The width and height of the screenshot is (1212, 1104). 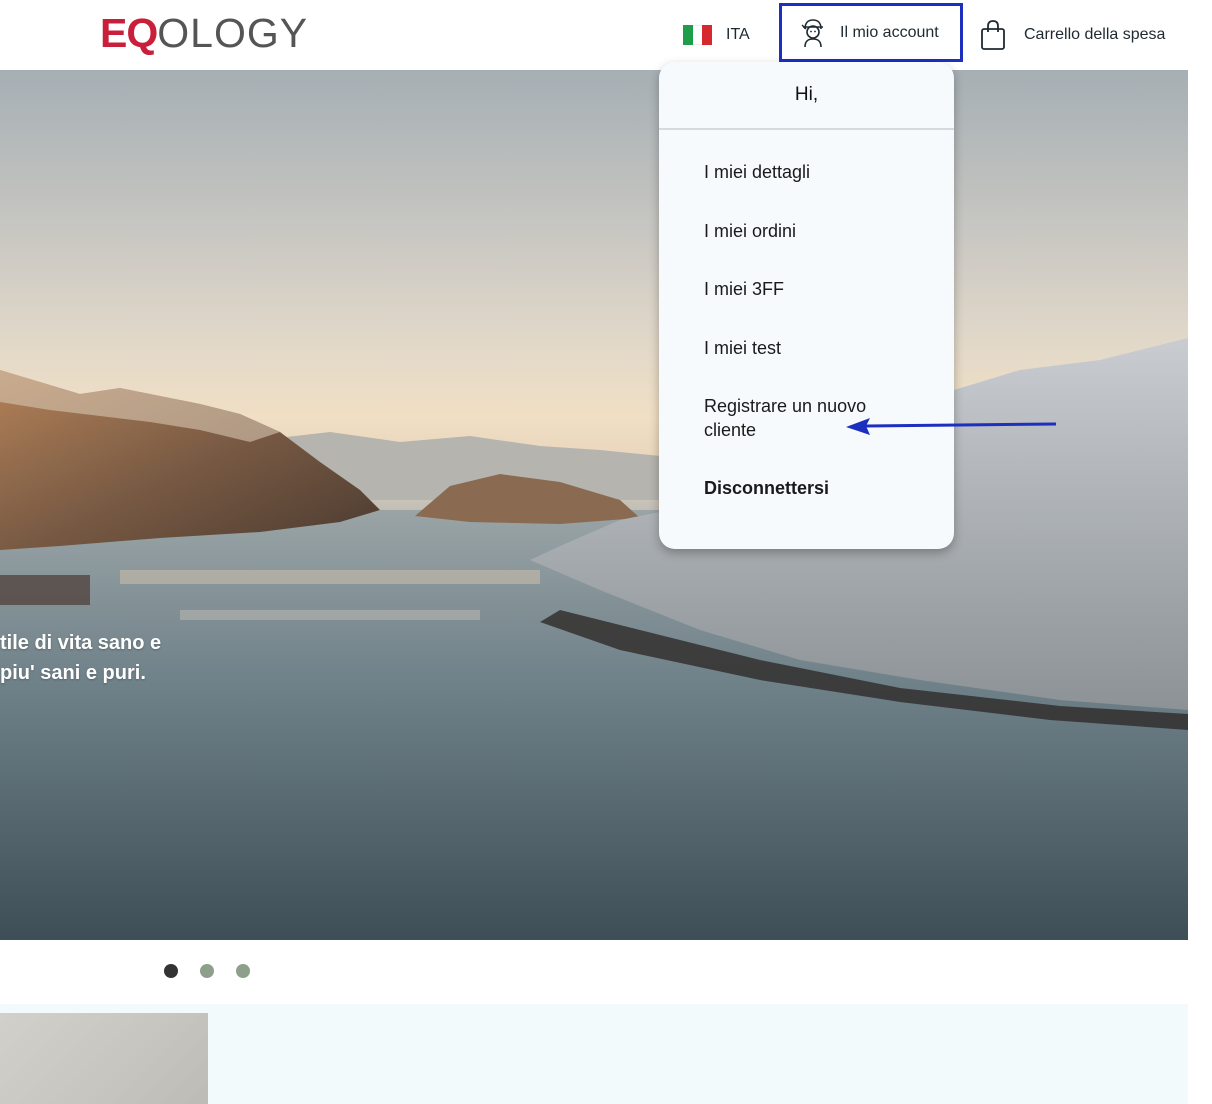 I want to click on eqology-logo: EQ OLOGY, so click(x=204, y=33).